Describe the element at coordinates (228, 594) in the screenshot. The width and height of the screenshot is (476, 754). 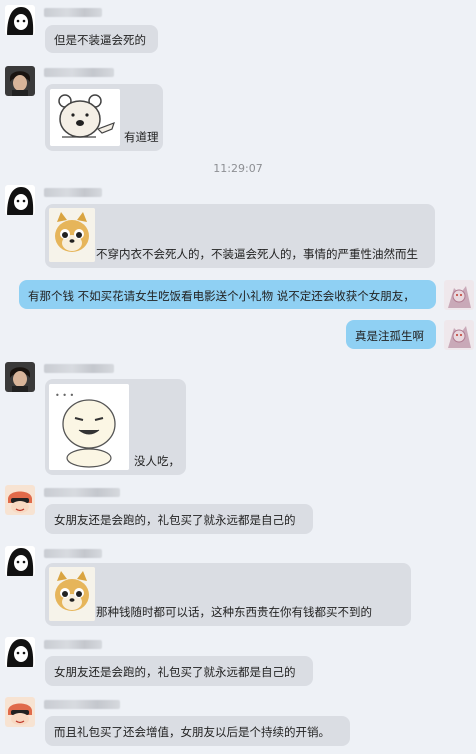
I see `message-bubble: 那种钱随时都可以话，这种东西贵在你有钱都买不到的` at that location.